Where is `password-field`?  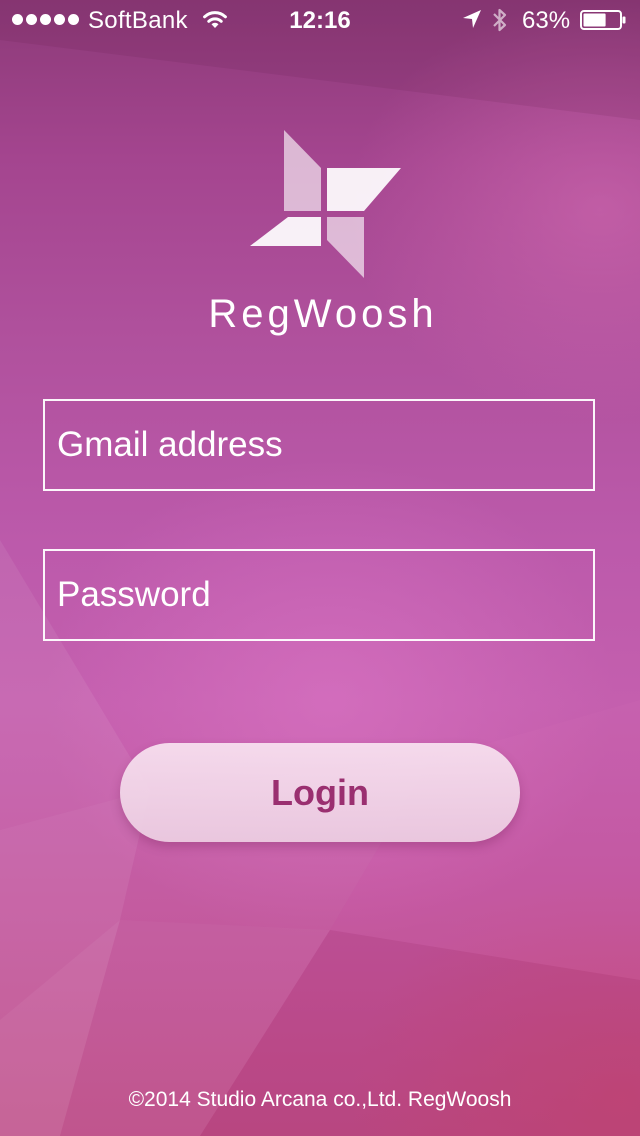 password-field is located at coordinates (319, 595).